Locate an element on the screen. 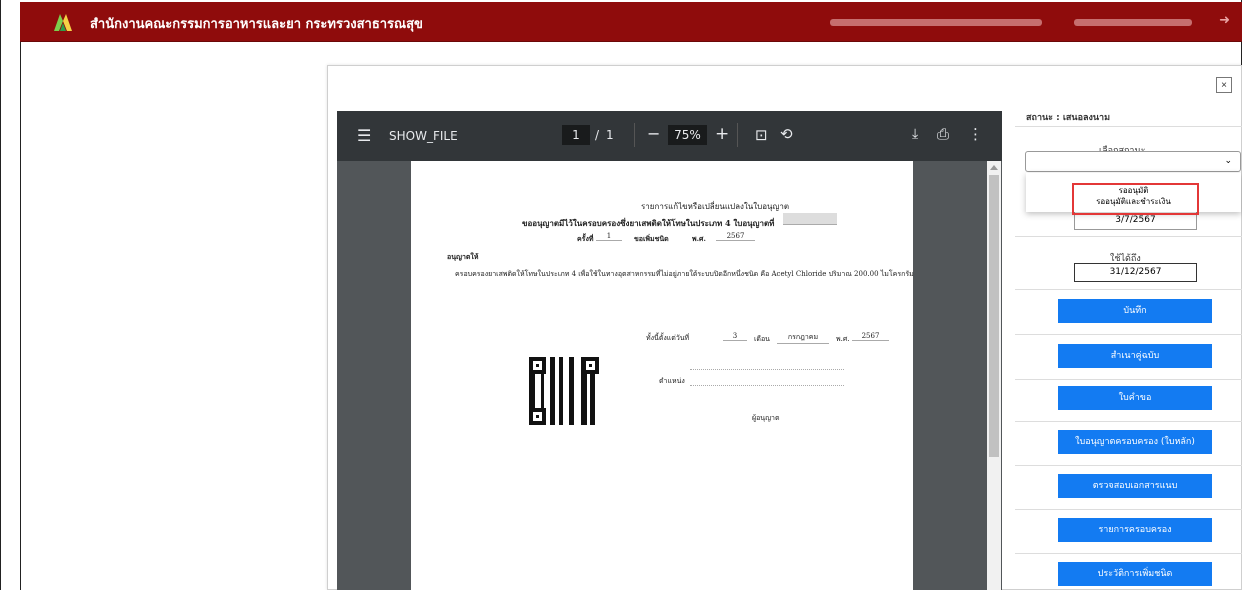 The width and height of the screenshot is (1242, 590). fda-logo-icon is located at coordinates (63, 22).